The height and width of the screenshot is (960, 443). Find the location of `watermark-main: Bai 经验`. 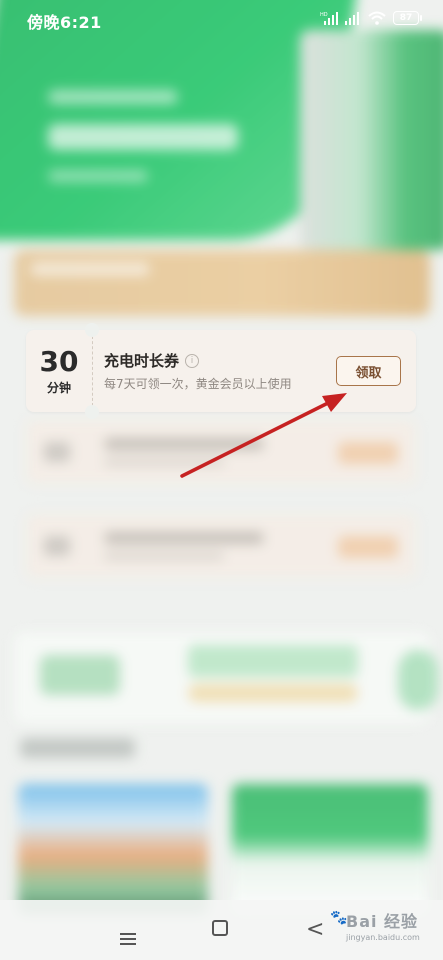

watermark-main: Bai 经验 is located at coordinates (382, 921).